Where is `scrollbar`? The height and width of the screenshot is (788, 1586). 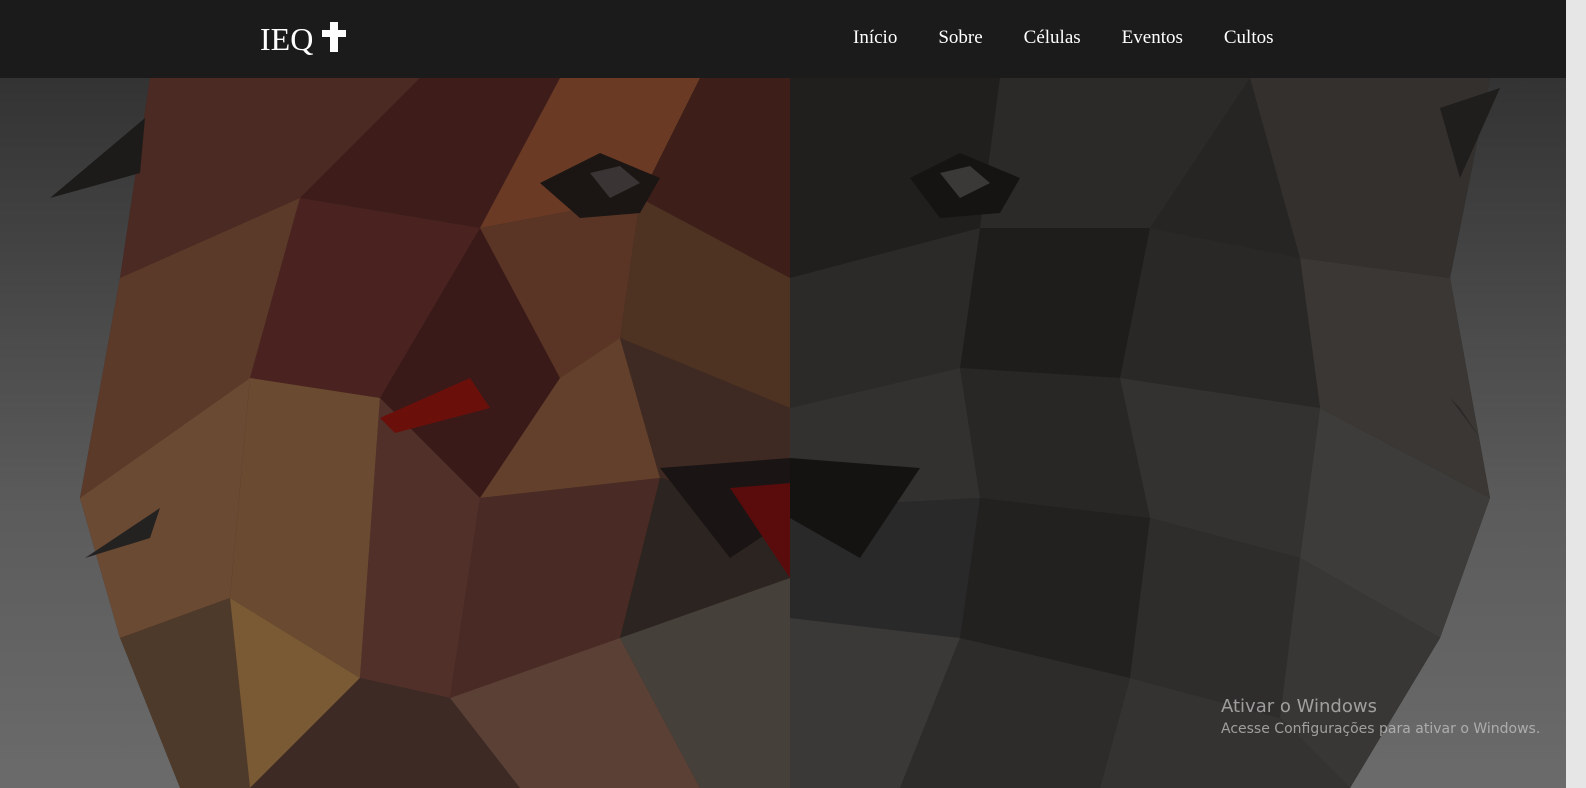
scrollbar is located at coordinates (1576, 394).